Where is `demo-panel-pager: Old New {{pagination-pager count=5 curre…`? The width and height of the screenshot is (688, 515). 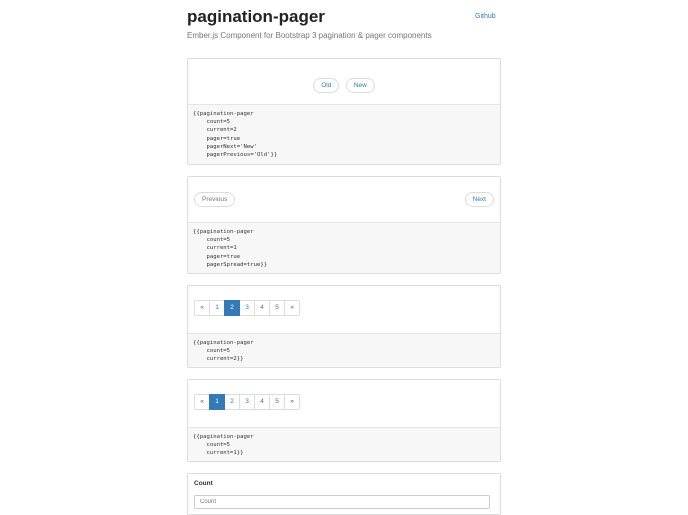 demo-panel-pager: Old New {{pagination-pager count=5 curre… is located at coordinates (344, 111).